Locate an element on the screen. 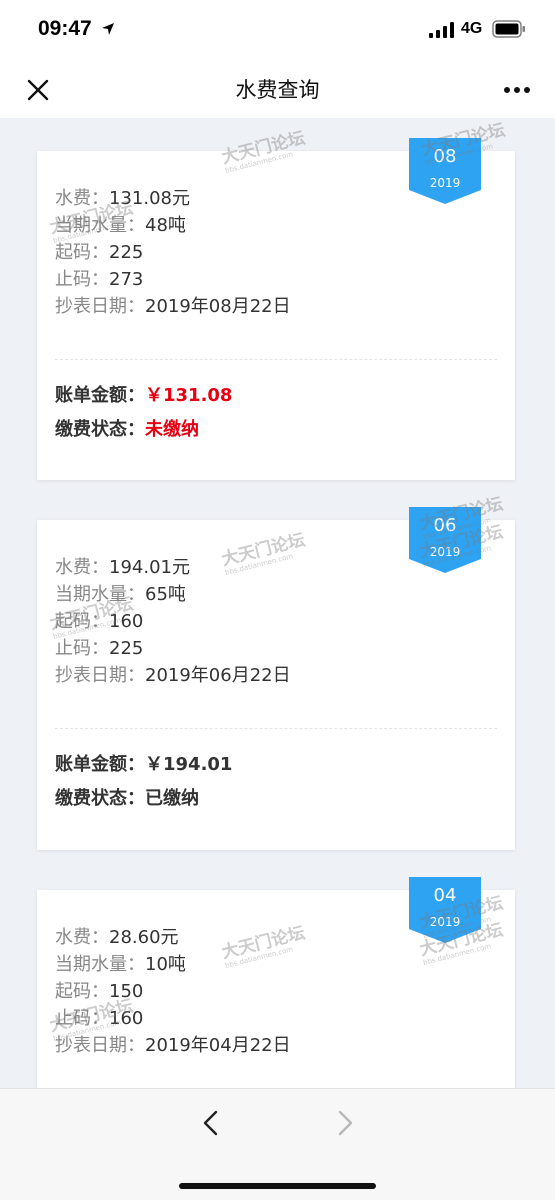 The height and width of the screenshot is (1200, 555). usage-value: 48吨 is located at coordinates (165, 225).